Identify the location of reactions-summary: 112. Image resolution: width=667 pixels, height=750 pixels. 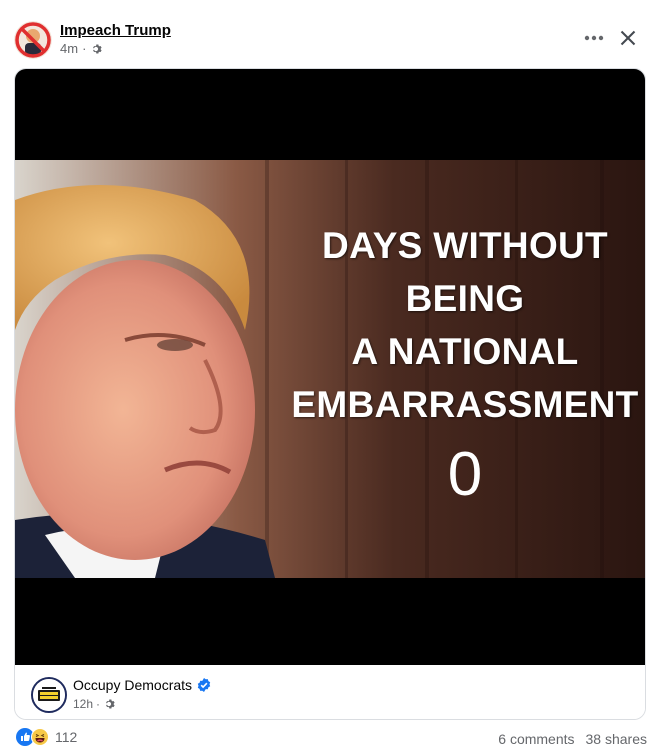
(46, 737).